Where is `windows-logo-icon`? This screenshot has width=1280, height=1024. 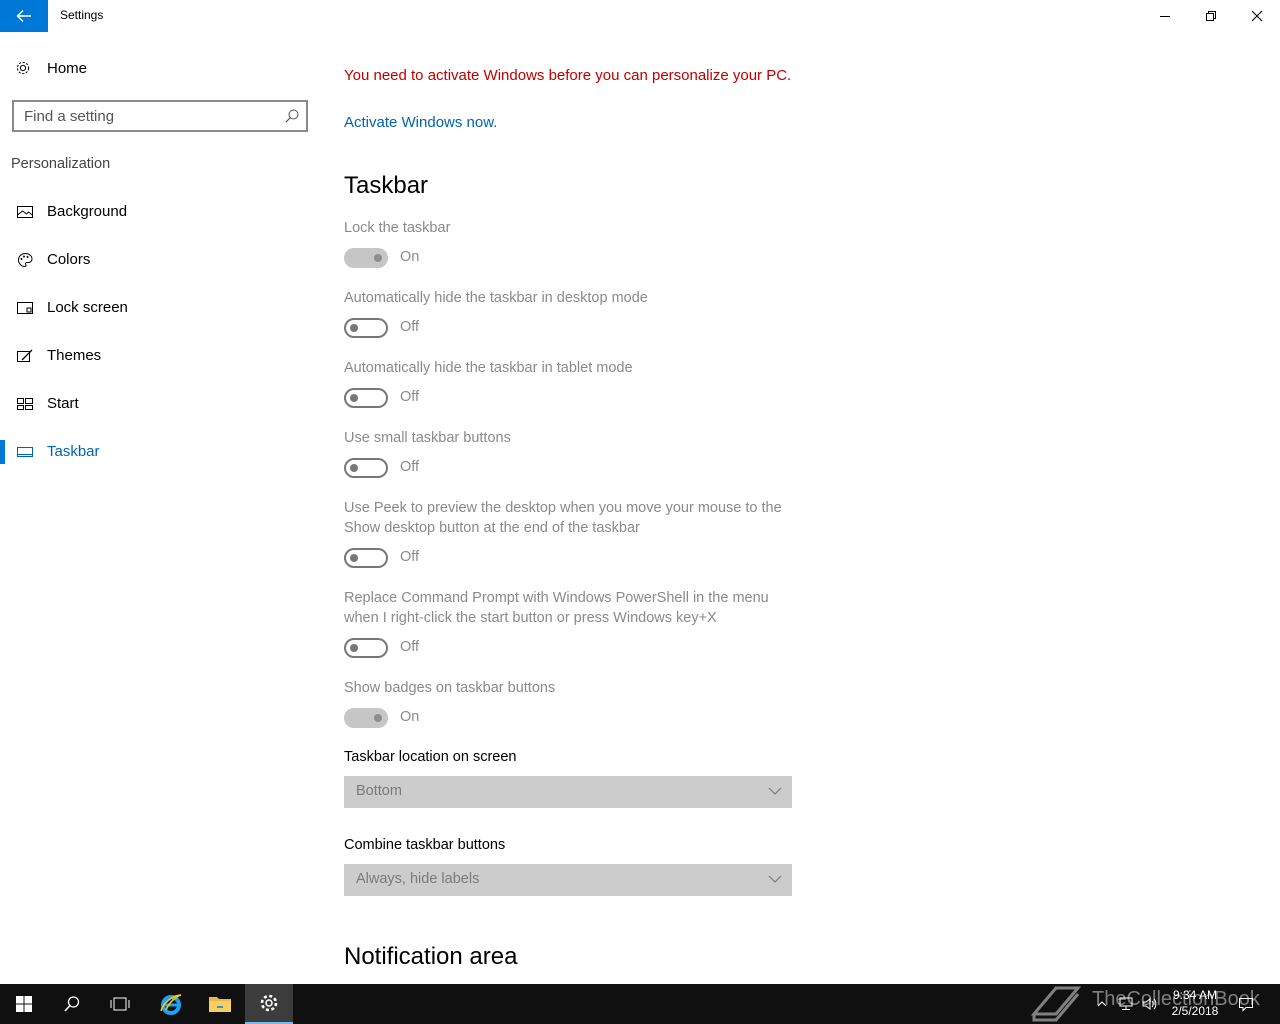
windows-logo-icon is located at coordinates (24, 1004).